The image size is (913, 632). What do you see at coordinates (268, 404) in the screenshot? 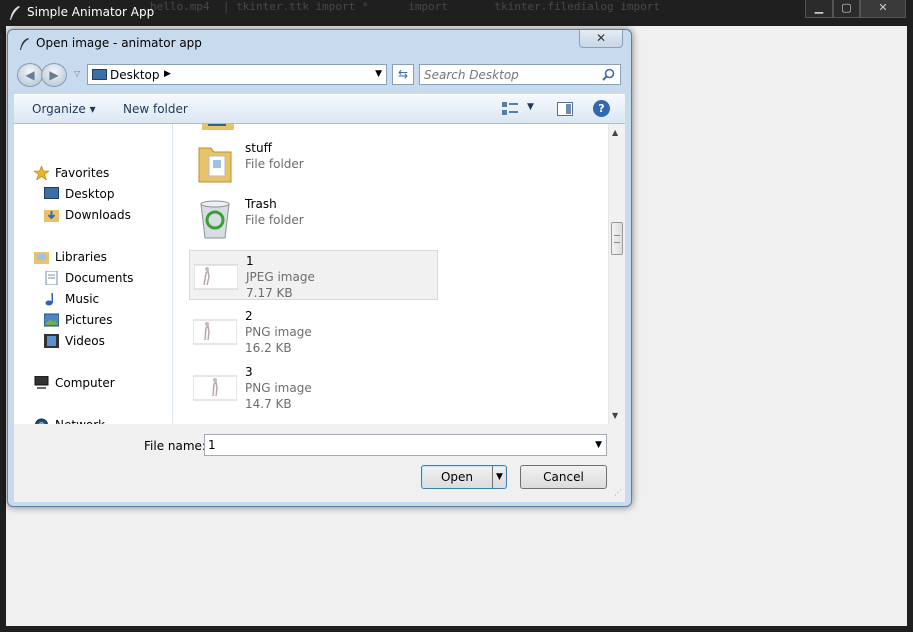
I see `file-size: 14.7 KB` at bounding box center [268, 404].